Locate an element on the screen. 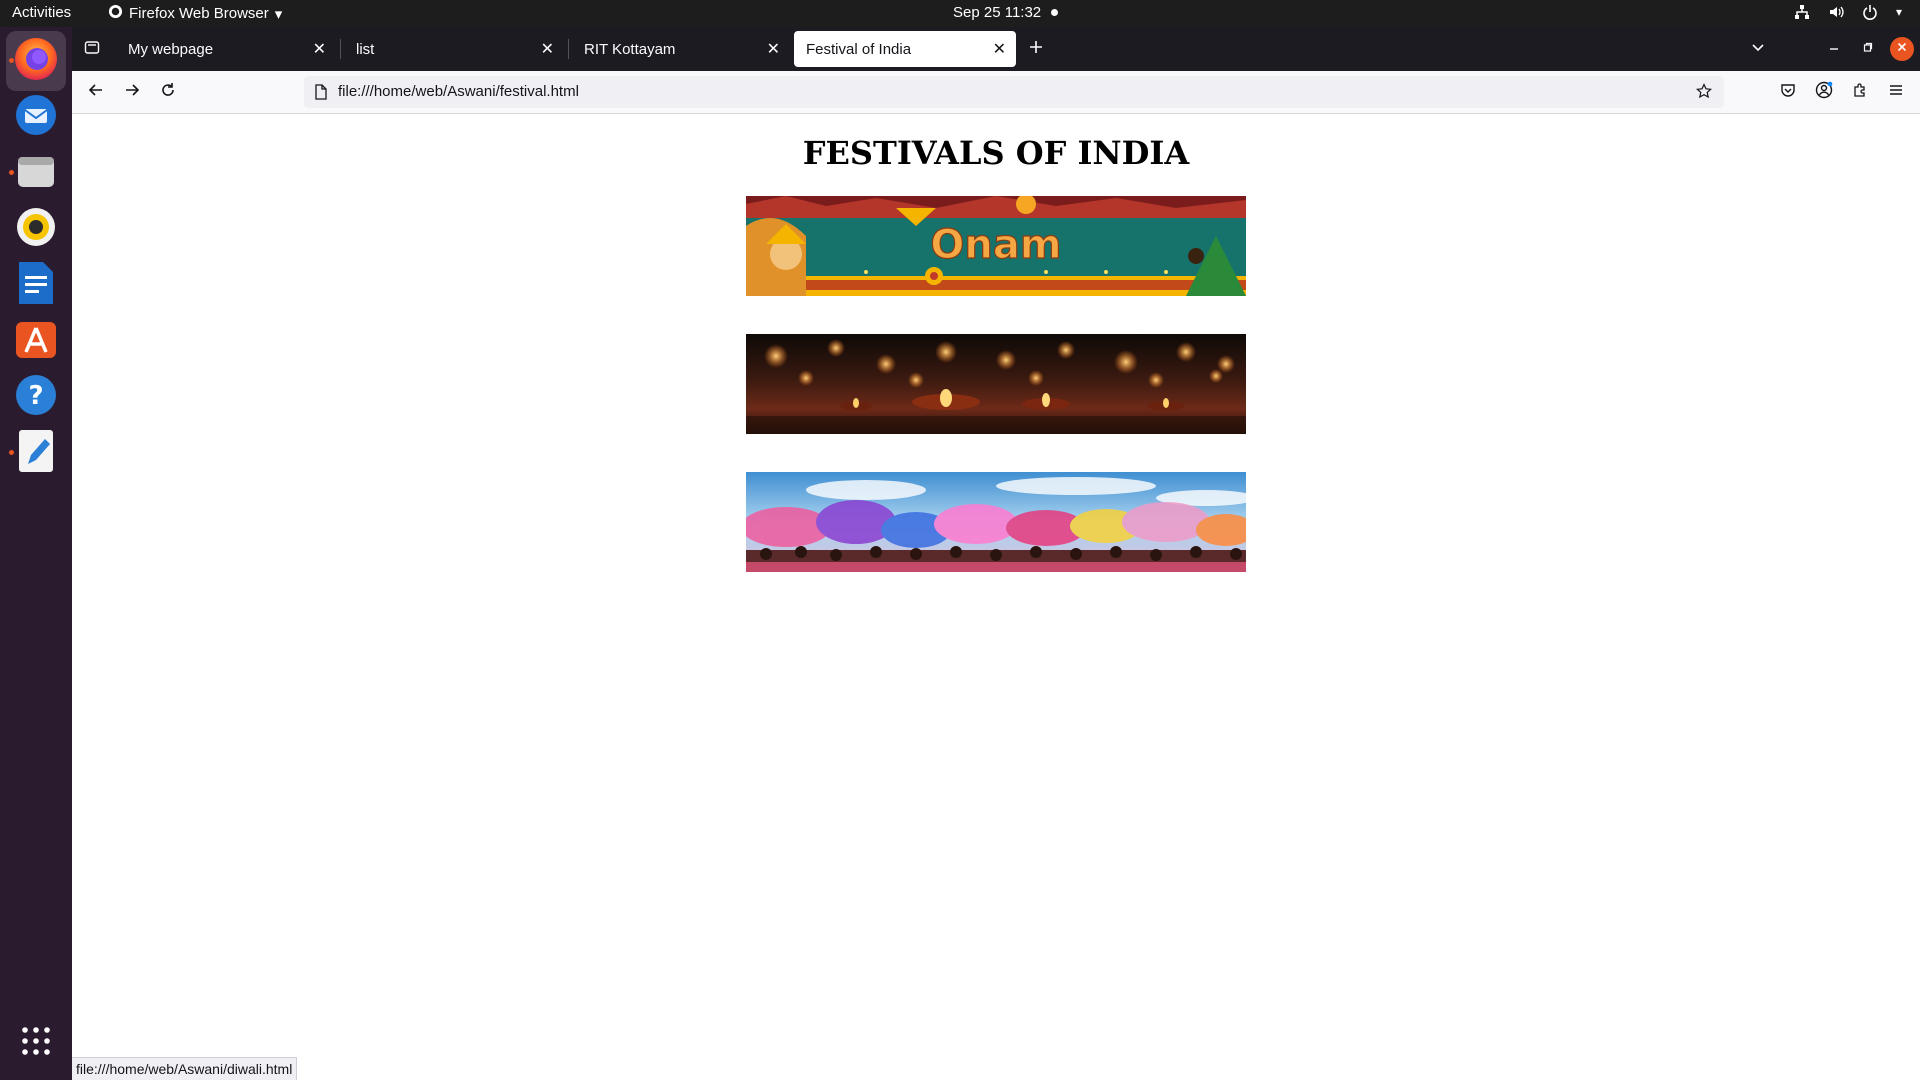  account-button is located at coordinates (1824, 92).